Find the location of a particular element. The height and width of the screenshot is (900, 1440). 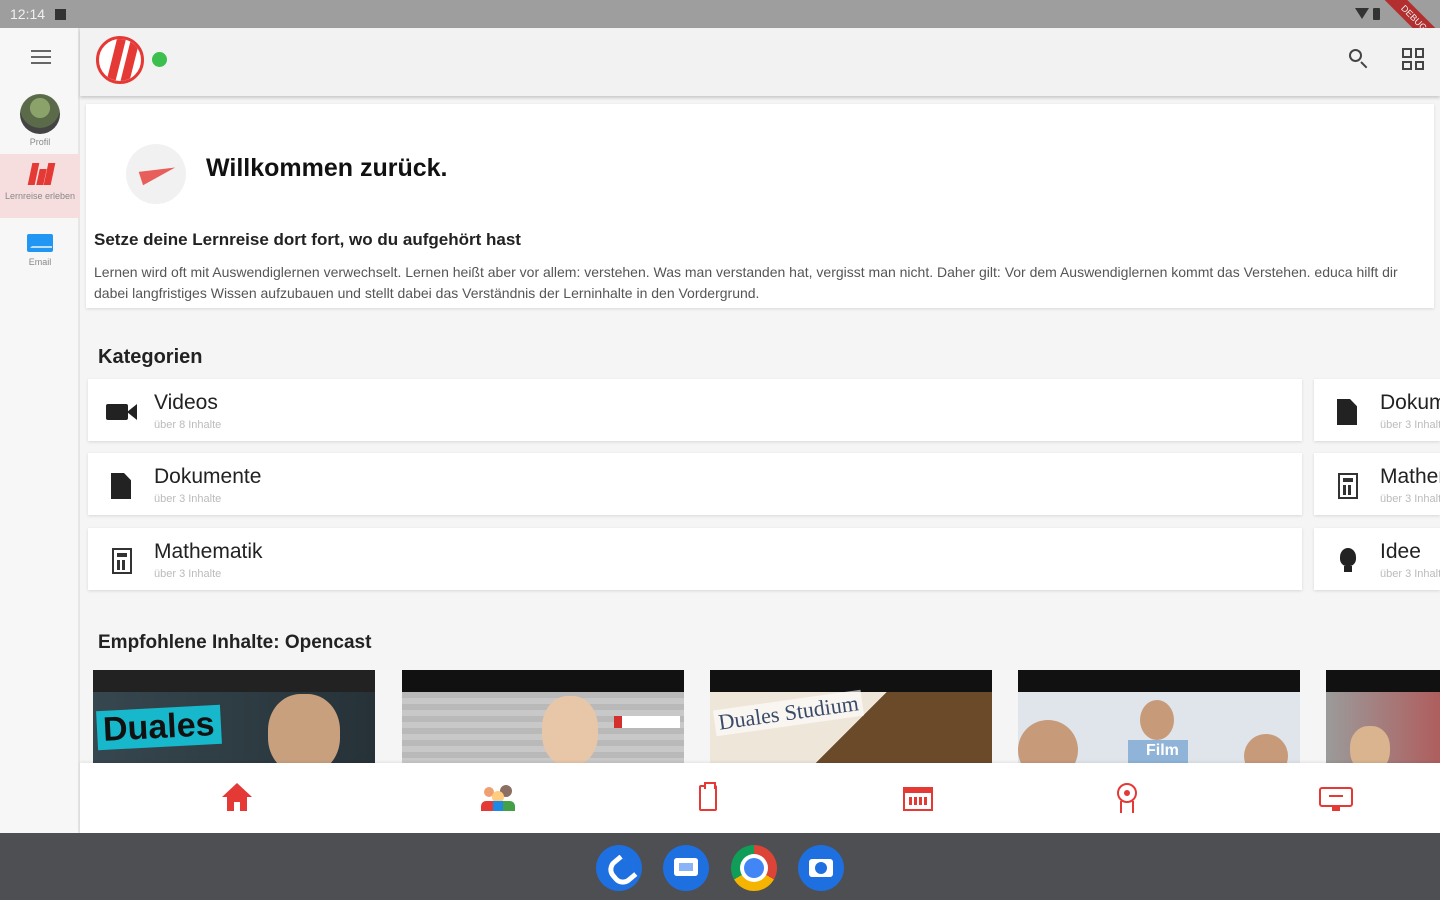

video-thumbnail: Film is located at coordinates (1159, 716).